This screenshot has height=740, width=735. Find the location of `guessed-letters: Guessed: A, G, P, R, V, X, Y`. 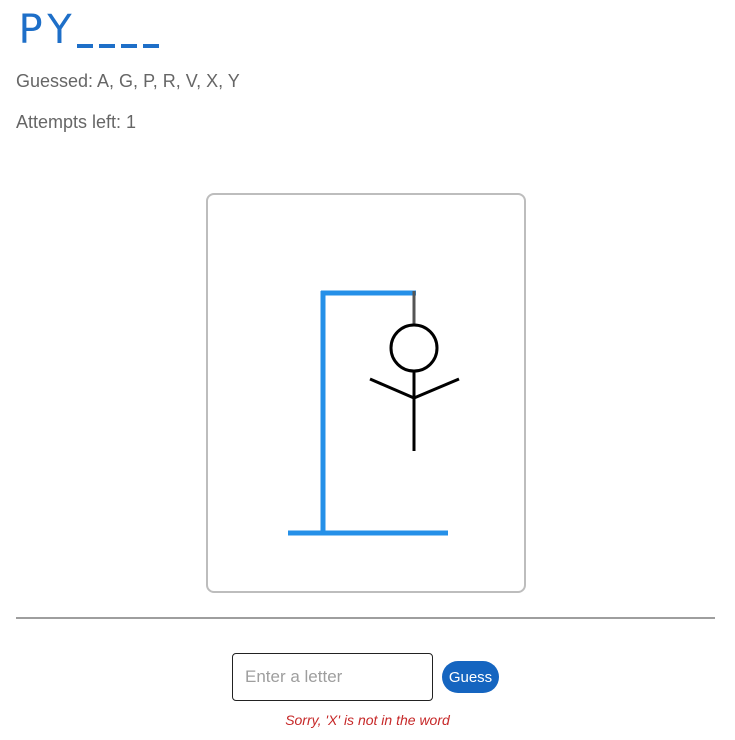

guessed-letters: Guessed: A, G, P, R, V, X, Y is located at coordinates (128, 81).